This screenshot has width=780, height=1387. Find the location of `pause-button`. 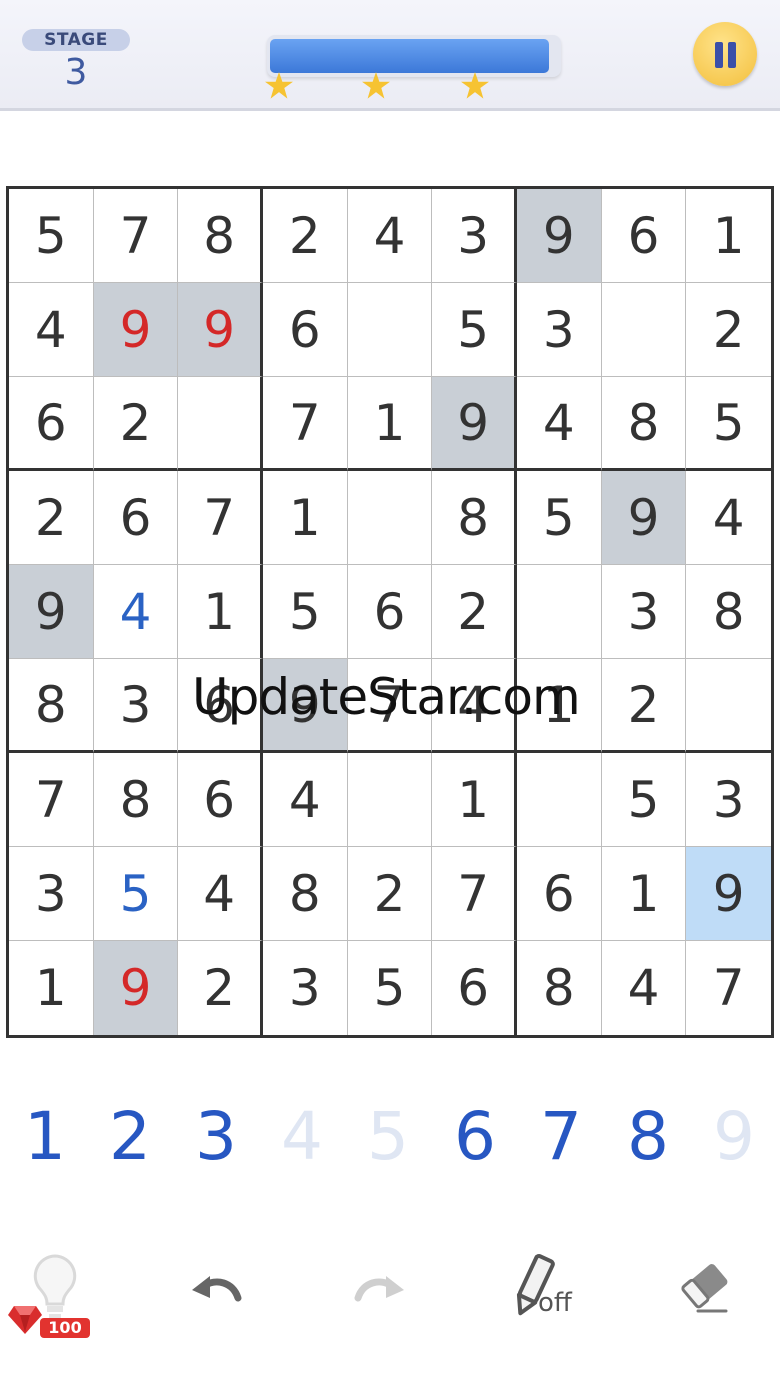

pause-button is located at coordinates (725, 54).